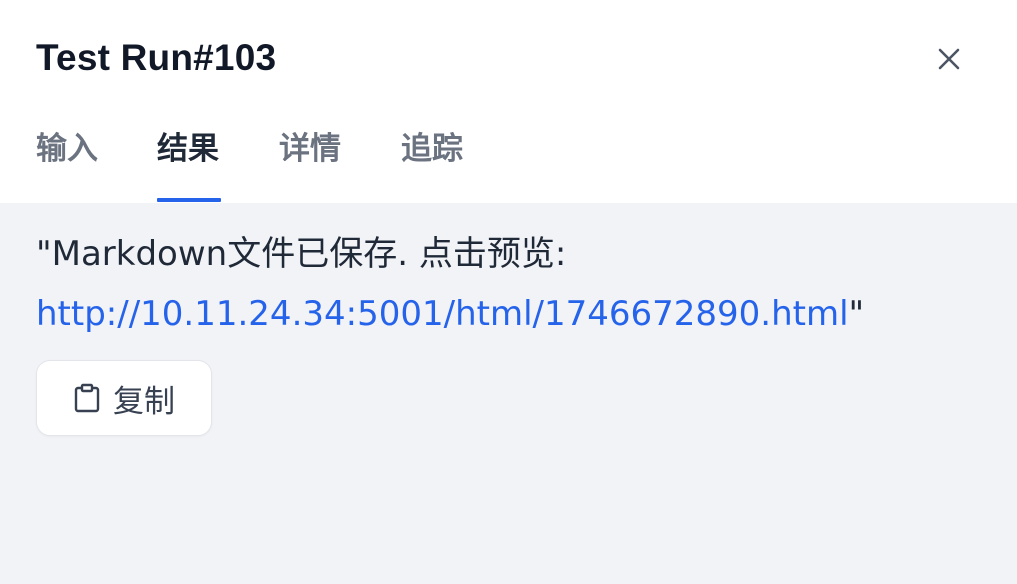 Image resolution: width=1017 pixels, height=584 pixels. I want to click on clipboard-icon, so click(87, 398).